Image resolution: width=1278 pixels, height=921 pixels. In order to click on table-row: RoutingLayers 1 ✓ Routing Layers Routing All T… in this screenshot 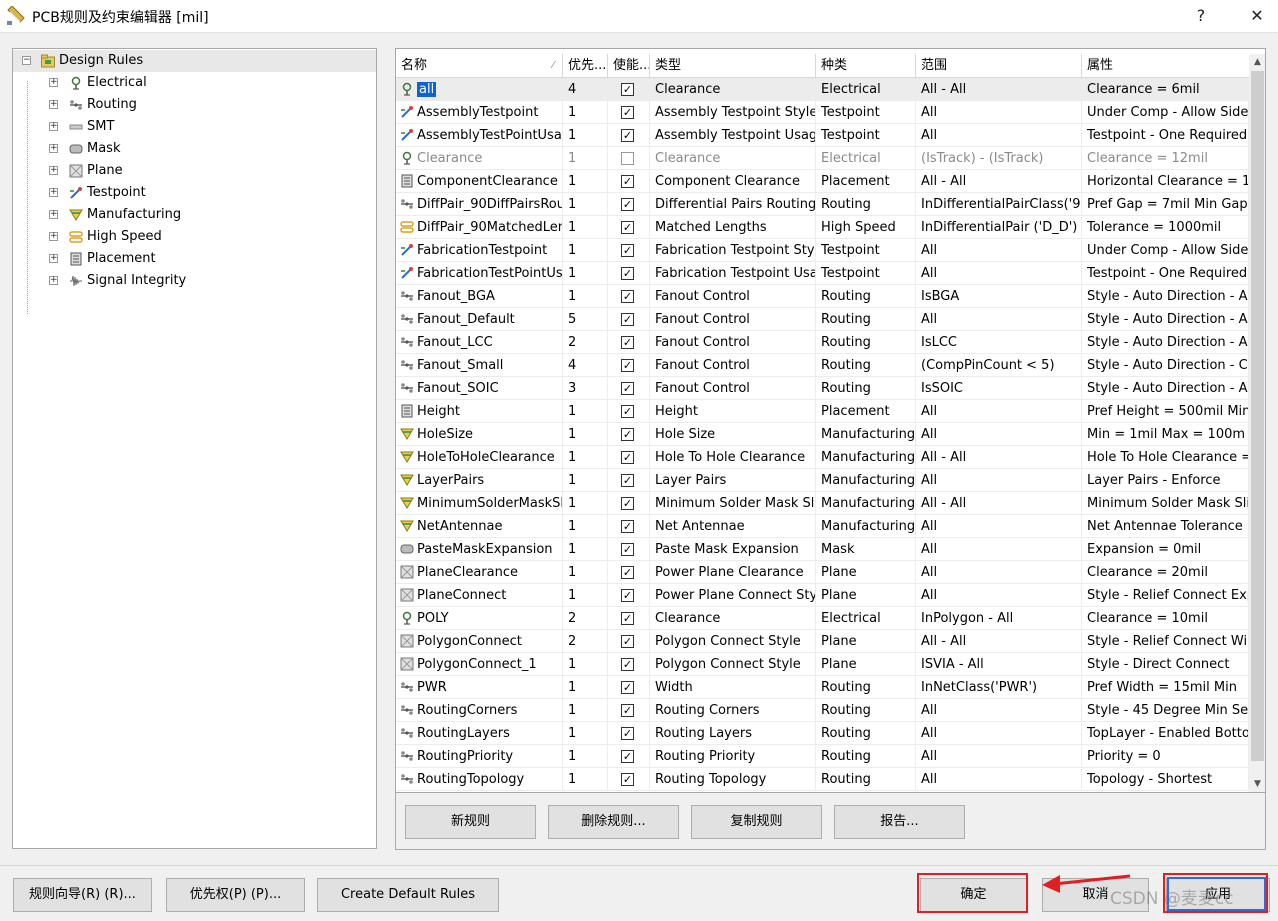, I will do `click(822, 733)`.